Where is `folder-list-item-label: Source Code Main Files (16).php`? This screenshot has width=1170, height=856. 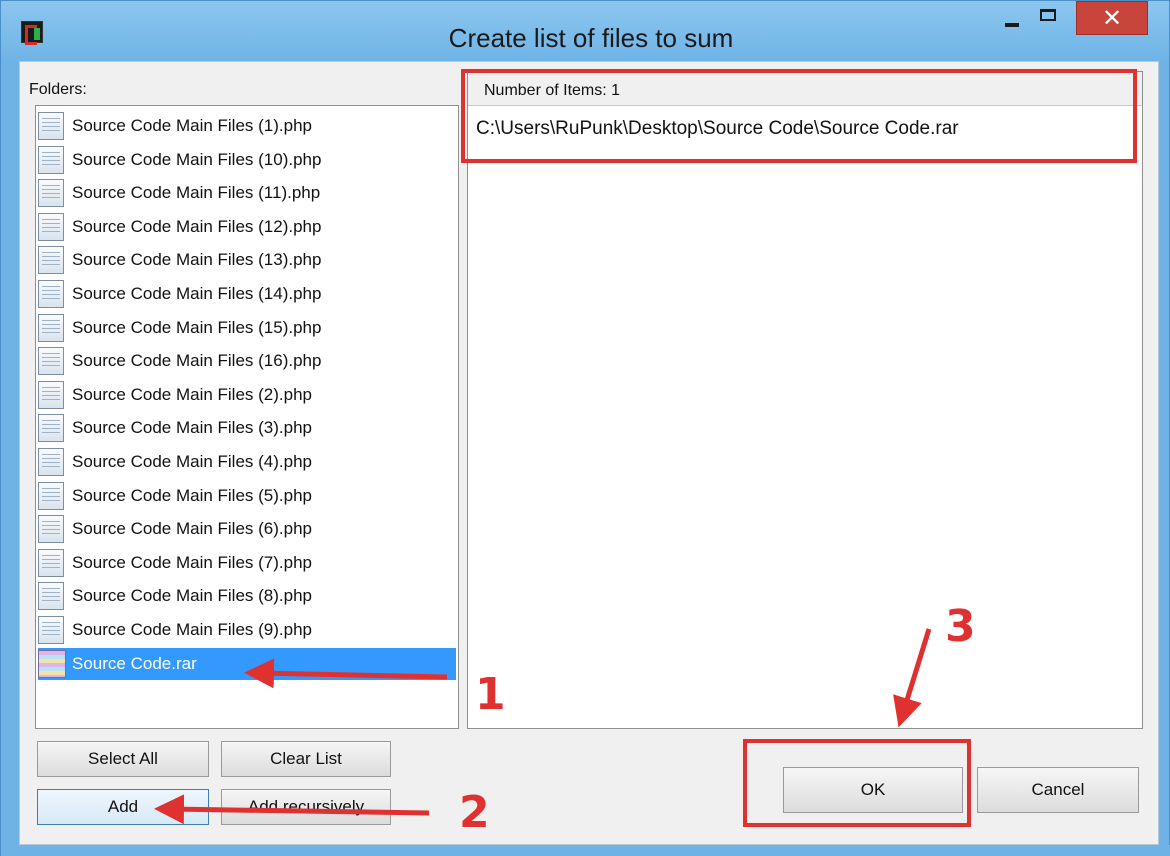 folder-list-item-label: Source Code Main Files (16).php is located at coordinates (197, 361).